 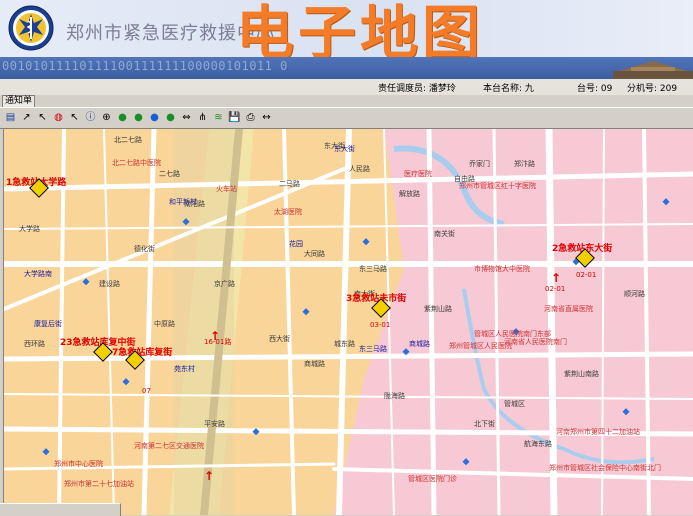 What do you see at coordinates (418, 174) in the screenshot?
I see `poi-label: 医疗医院` at bounding box center [418, 174].